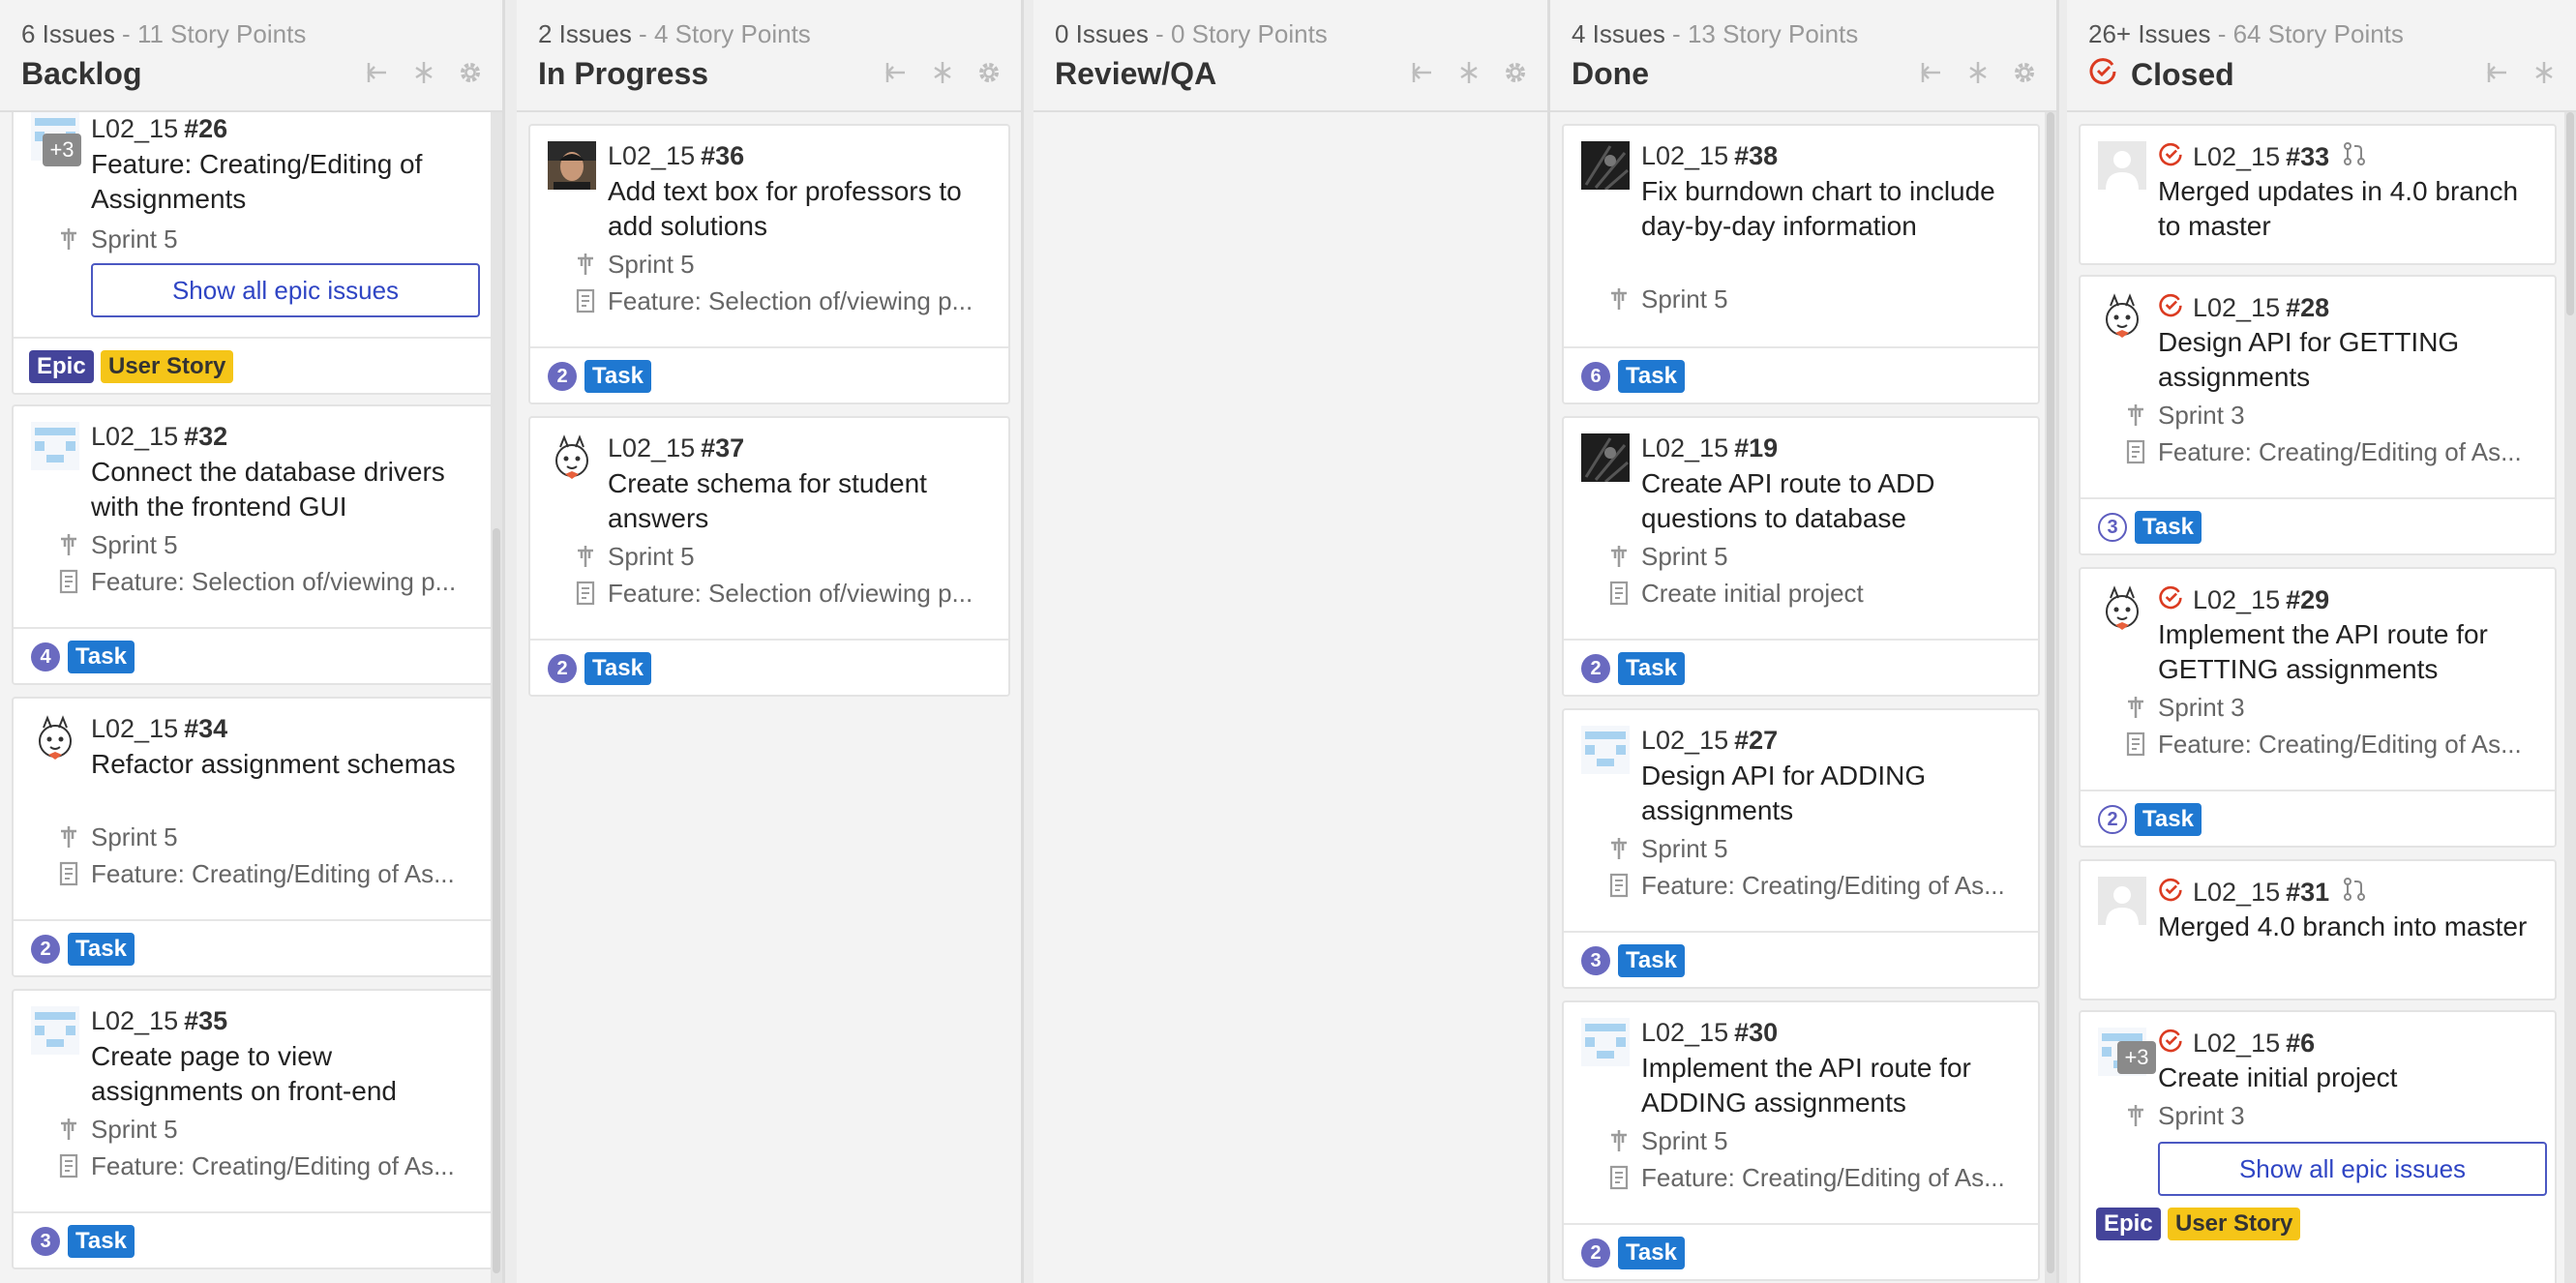 The height and width of the screenshot is (1283, 2576). I want to click on epic-icon, so click(585, 593).